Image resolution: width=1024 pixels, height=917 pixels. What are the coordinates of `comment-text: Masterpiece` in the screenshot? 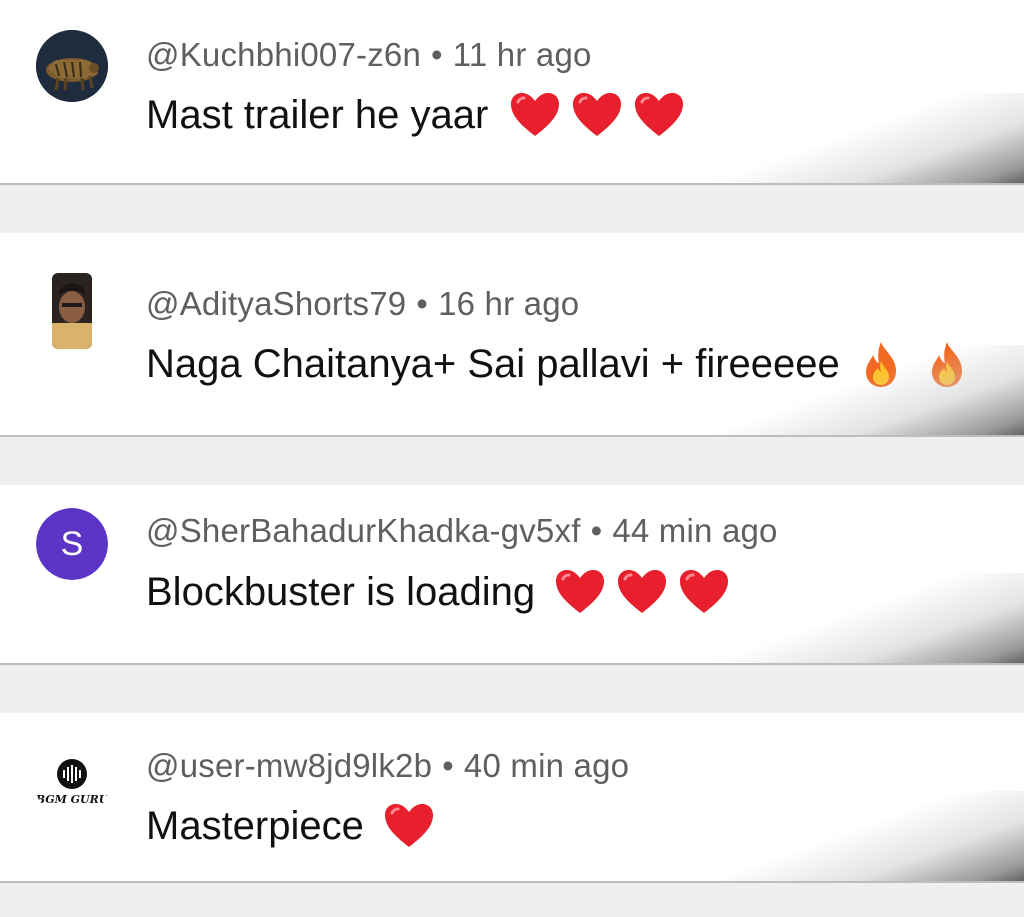 It's located at (291, 826).